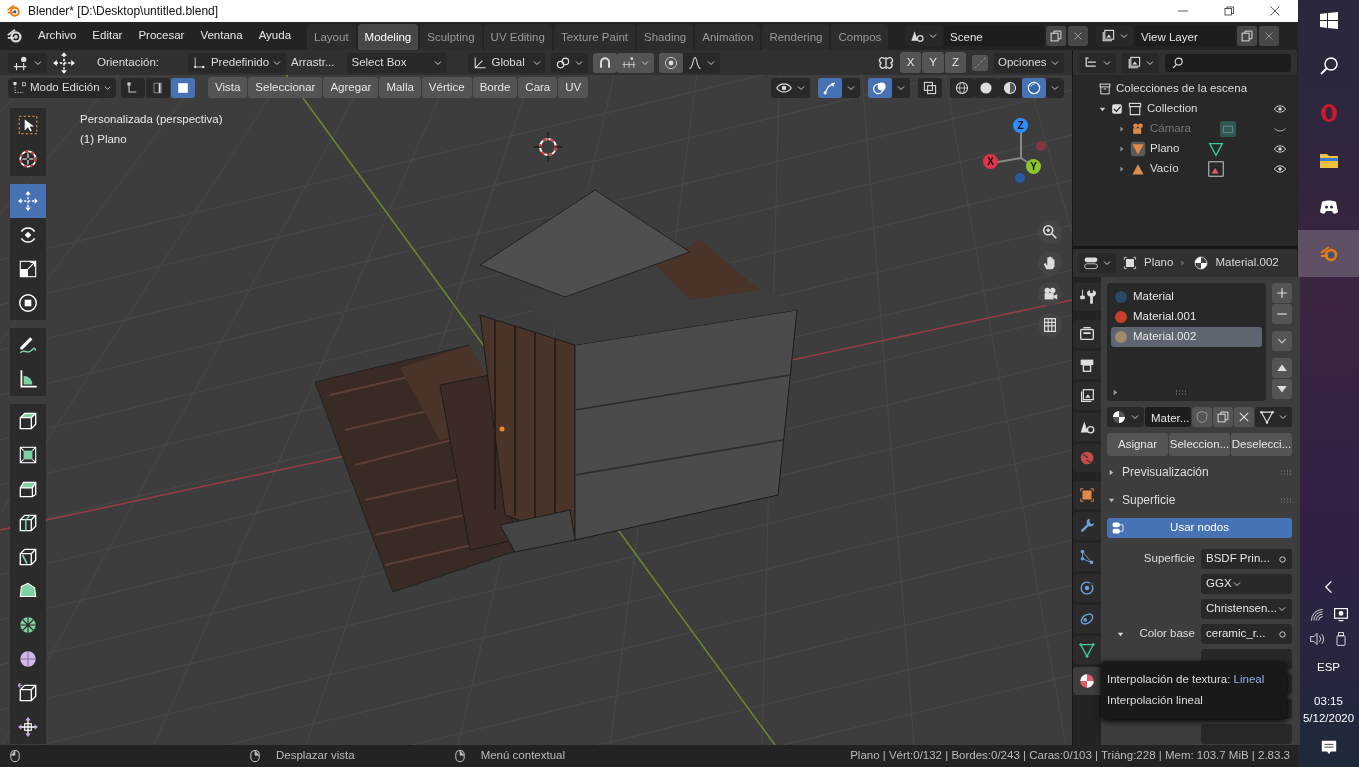 The height and width of the screenshot is (767, 1359). I want to click on scene-field: Scene, so click(994, 36).